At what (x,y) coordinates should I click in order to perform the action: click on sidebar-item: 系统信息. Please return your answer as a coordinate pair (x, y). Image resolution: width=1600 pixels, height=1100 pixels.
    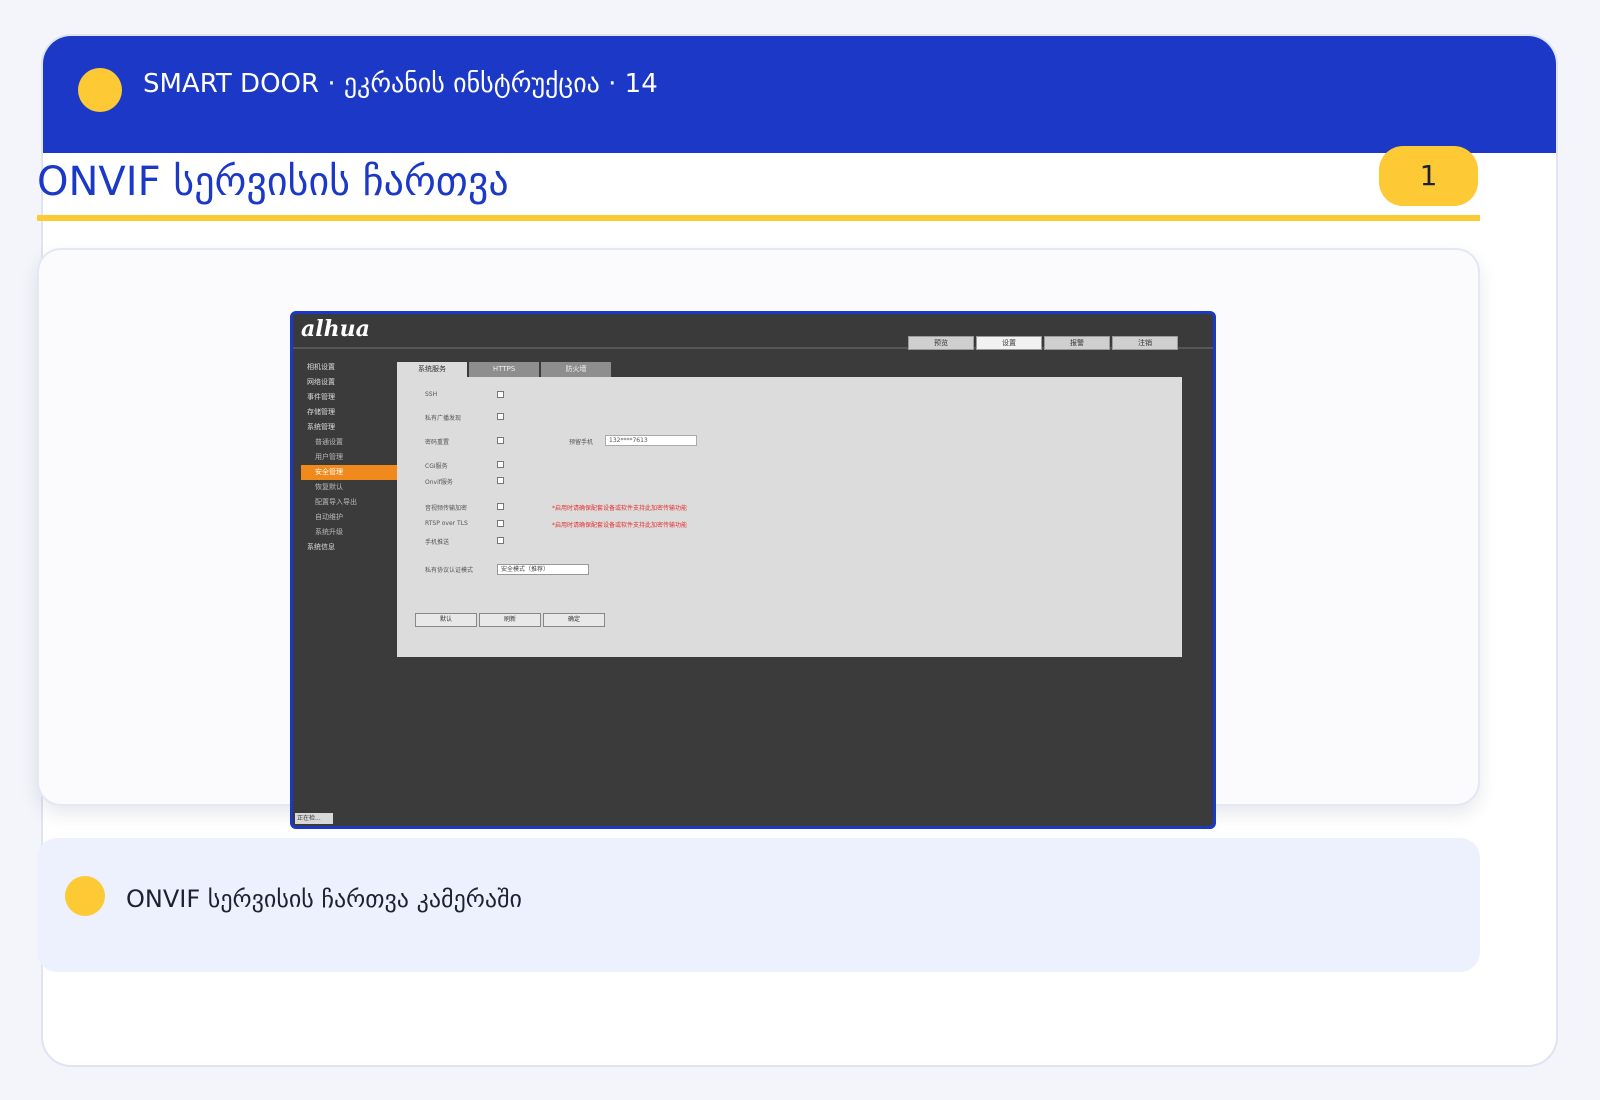
    Looking at the image, I should click on (321, 547).